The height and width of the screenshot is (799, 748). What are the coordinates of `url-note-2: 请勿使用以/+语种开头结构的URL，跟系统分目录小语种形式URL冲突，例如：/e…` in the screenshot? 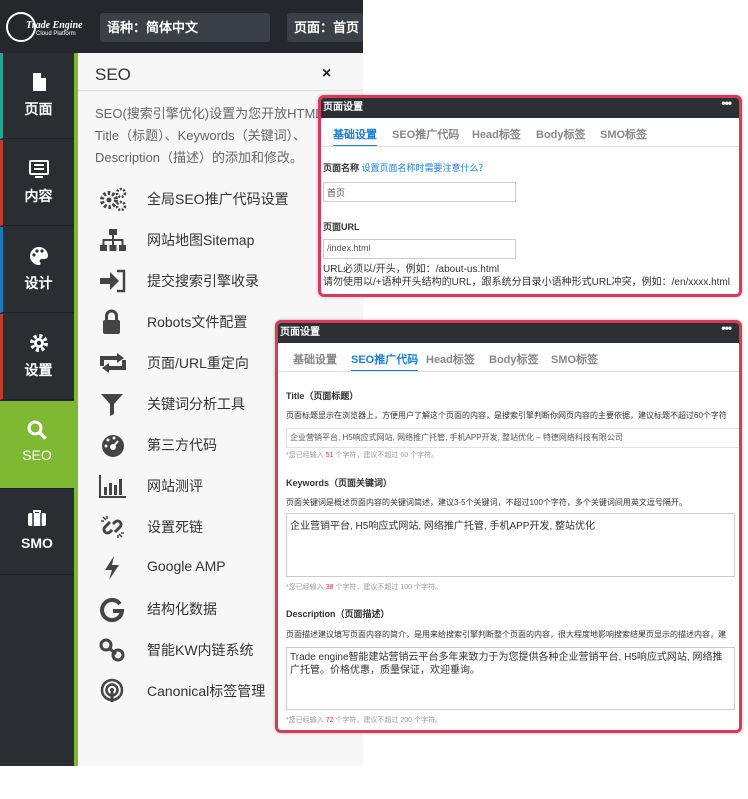 It's located at (526, 282).